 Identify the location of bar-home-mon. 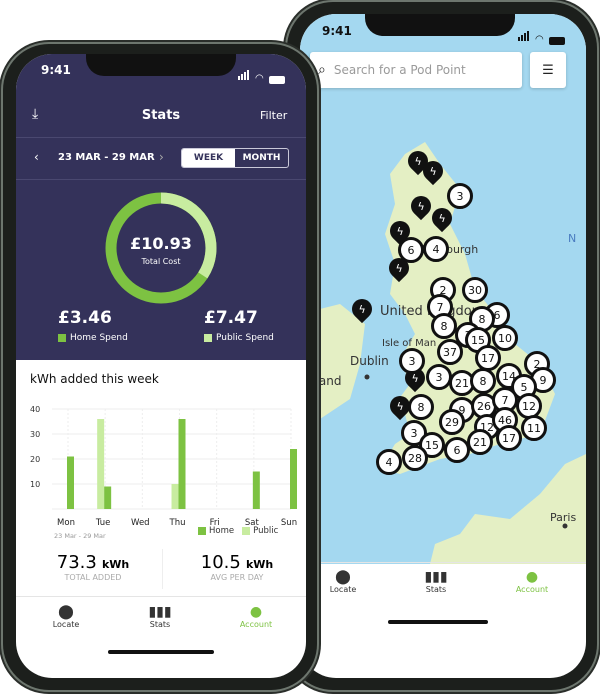
(70, 482).